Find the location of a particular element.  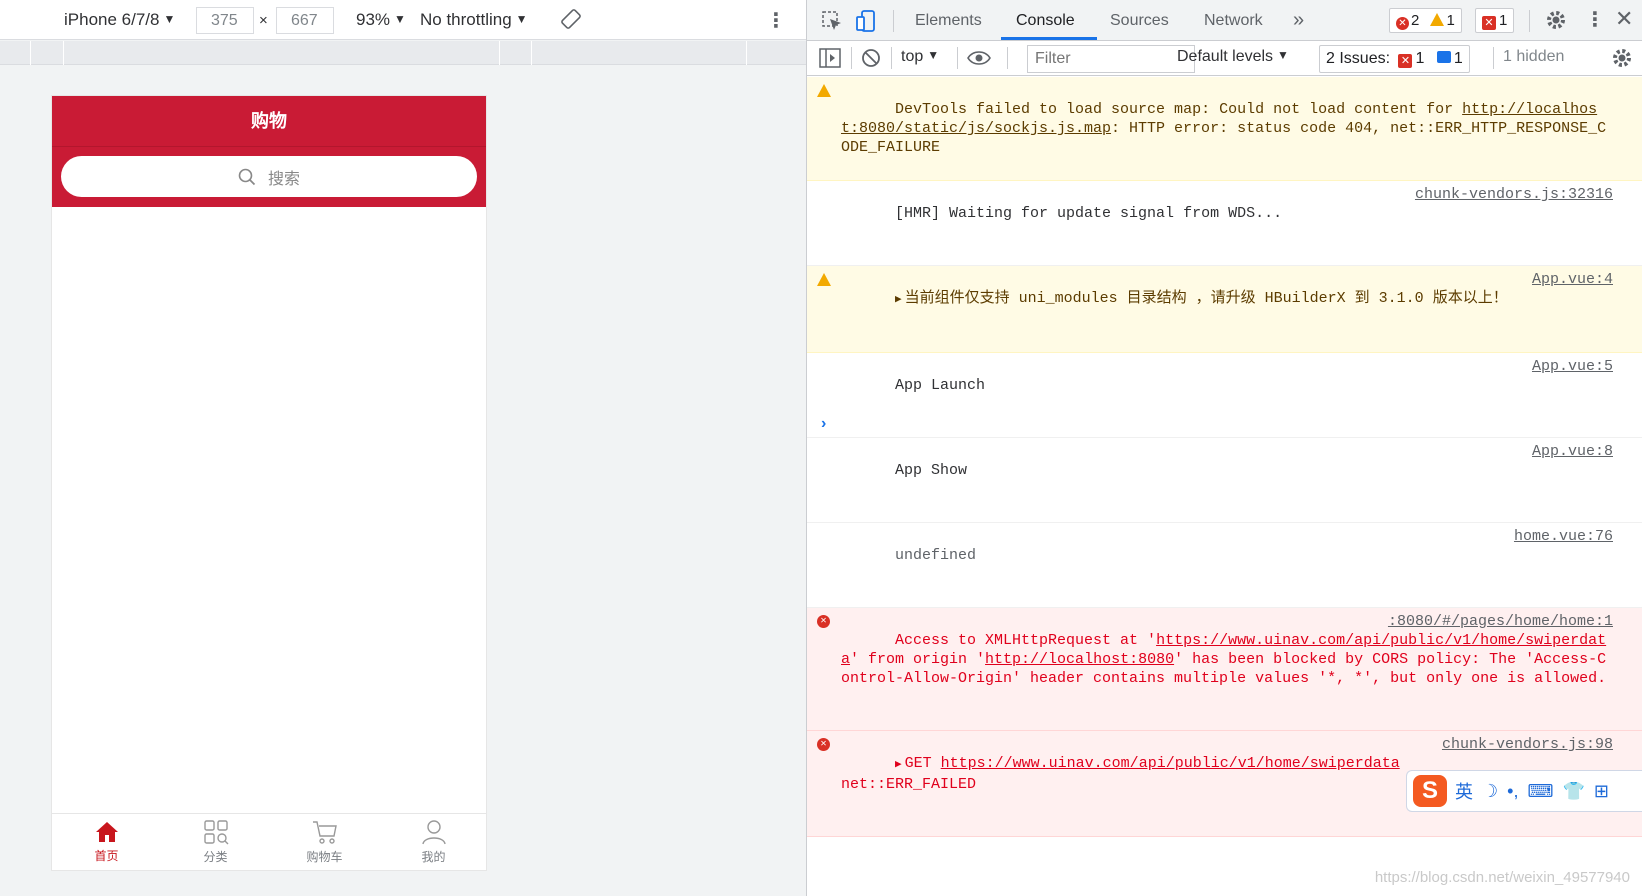

keyboard-icon: ⌨ is located at coordinates (1540, 791).